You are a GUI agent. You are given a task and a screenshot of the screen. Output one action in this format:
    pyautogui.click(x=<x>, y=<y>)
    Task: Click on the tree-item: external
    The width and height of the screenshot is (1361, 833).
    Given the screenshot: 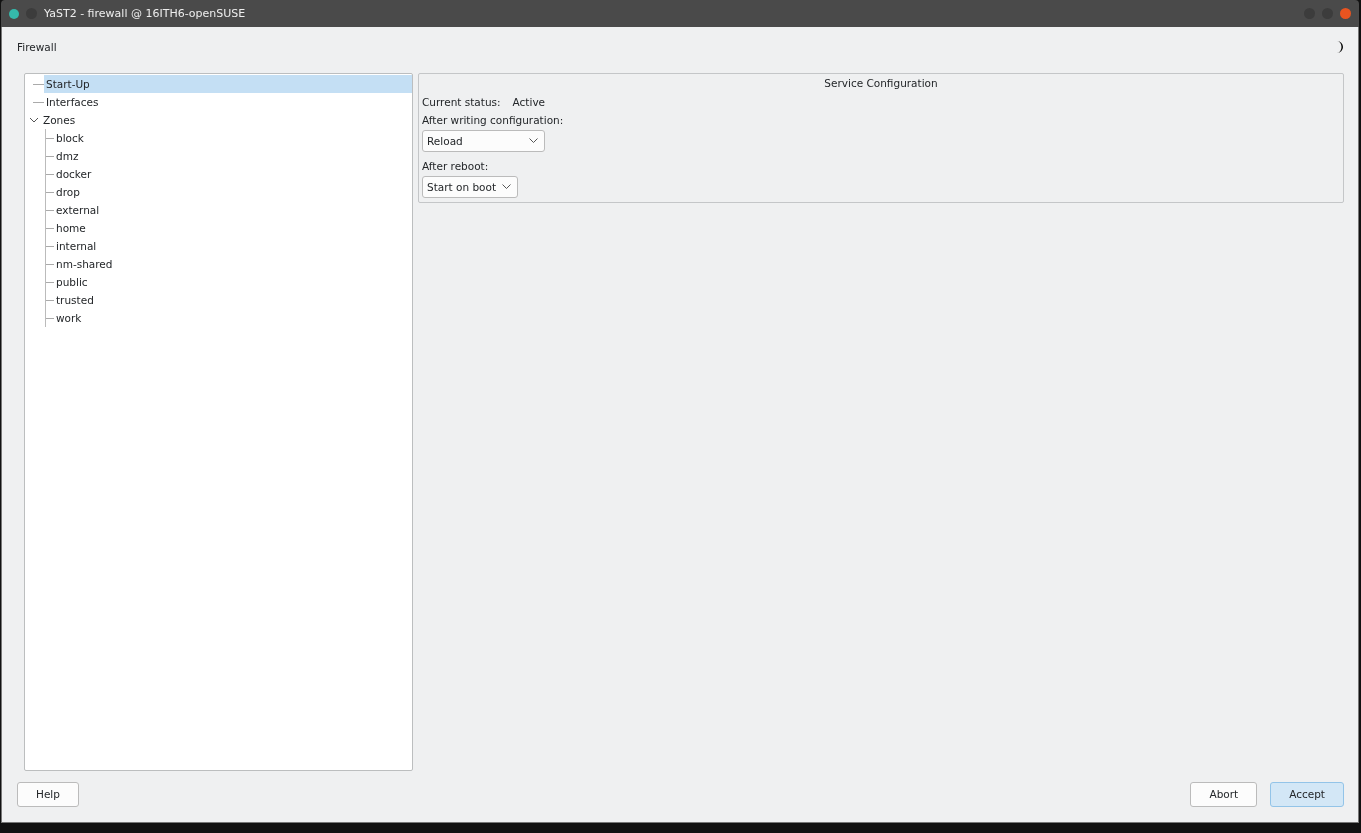 What is the action you would take?
    pyautogui.click(x=233, y=210)
    